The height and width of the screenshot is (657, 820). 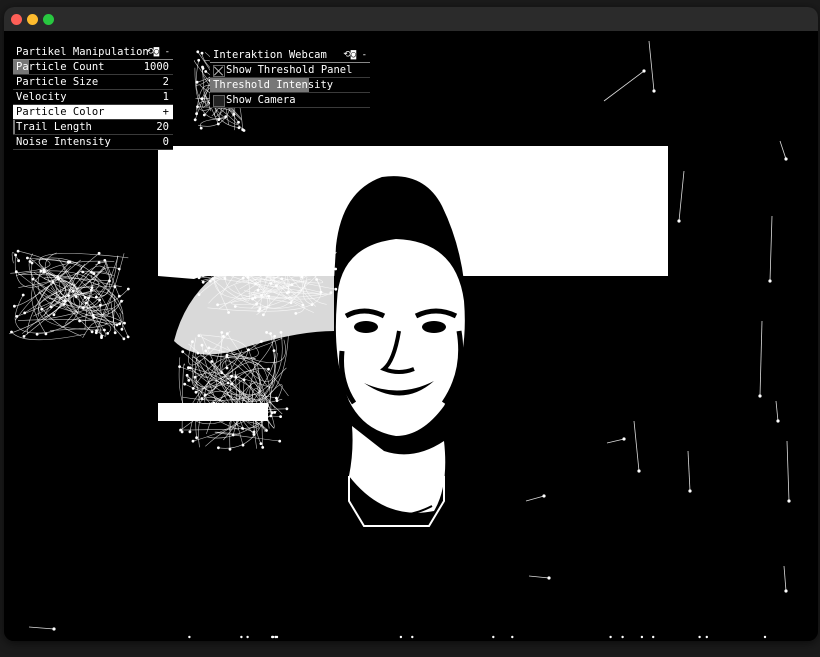 I want to click on slider-value: 0, so click(x=165, y=142).